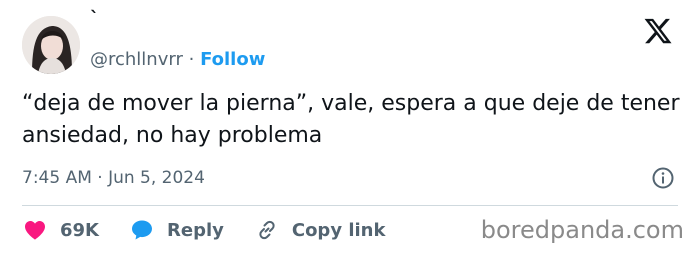 Image resolution: width=700 pixels, height=256 pixels. What do you see at coordinates (79, 230) in the screenshot?
I see `like-count: 69K` at bounding box center [79, 230].